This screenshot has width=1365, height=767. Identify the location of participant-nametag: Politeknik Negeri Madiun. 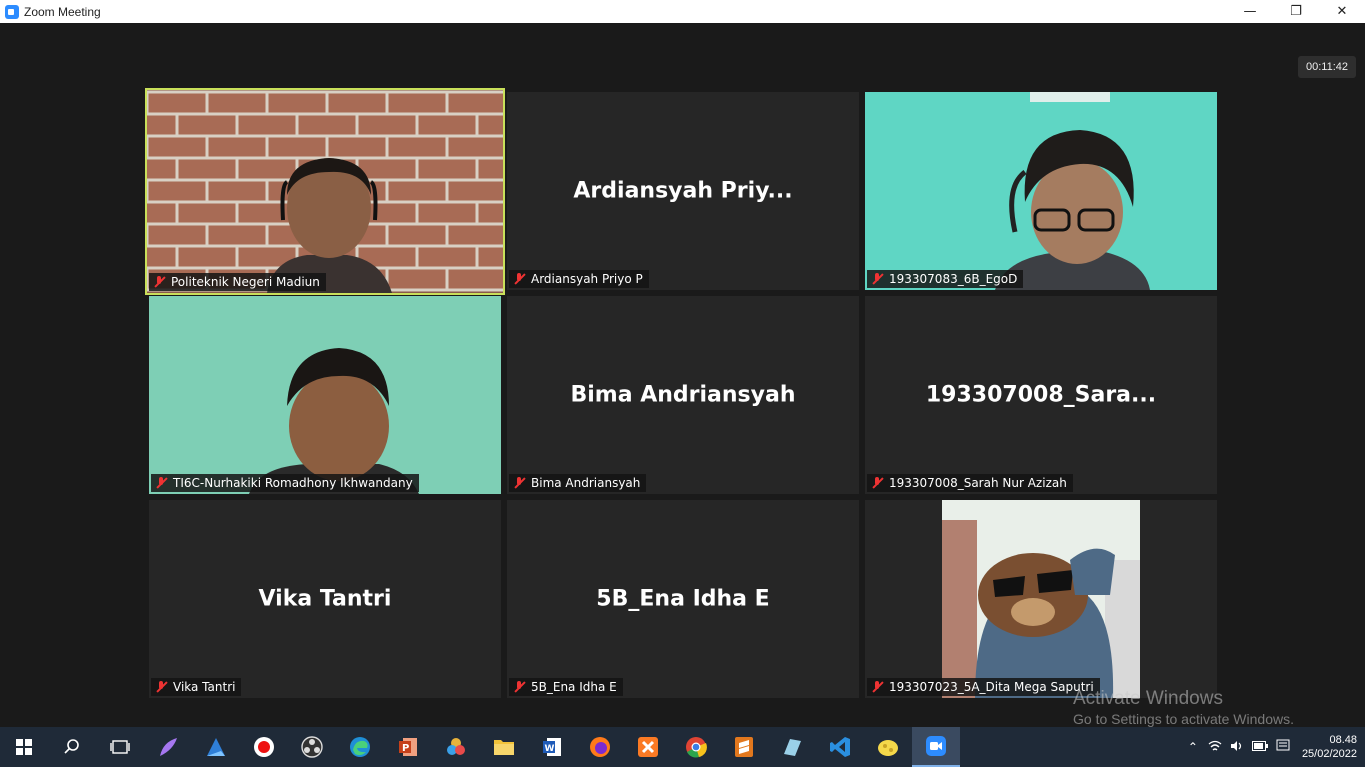
(237, 282).